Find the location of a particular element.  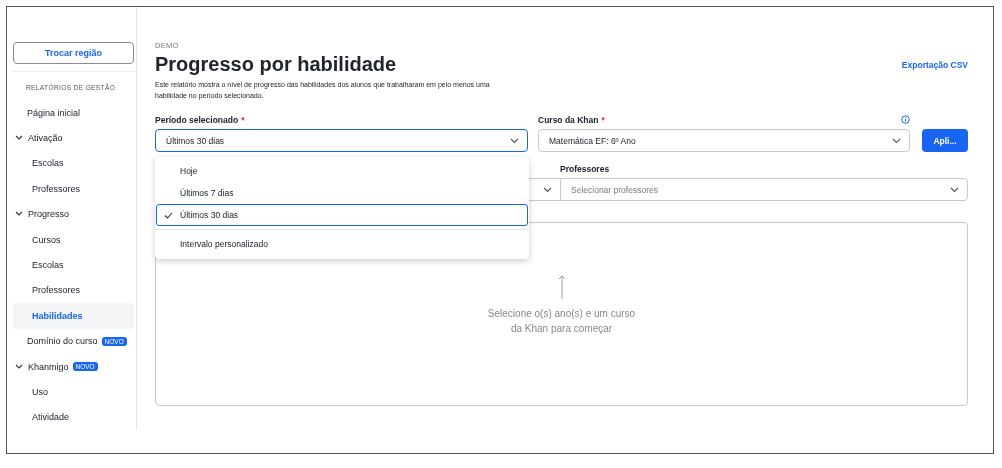

nav-item: Cursos is located at coordinates (74, 239).